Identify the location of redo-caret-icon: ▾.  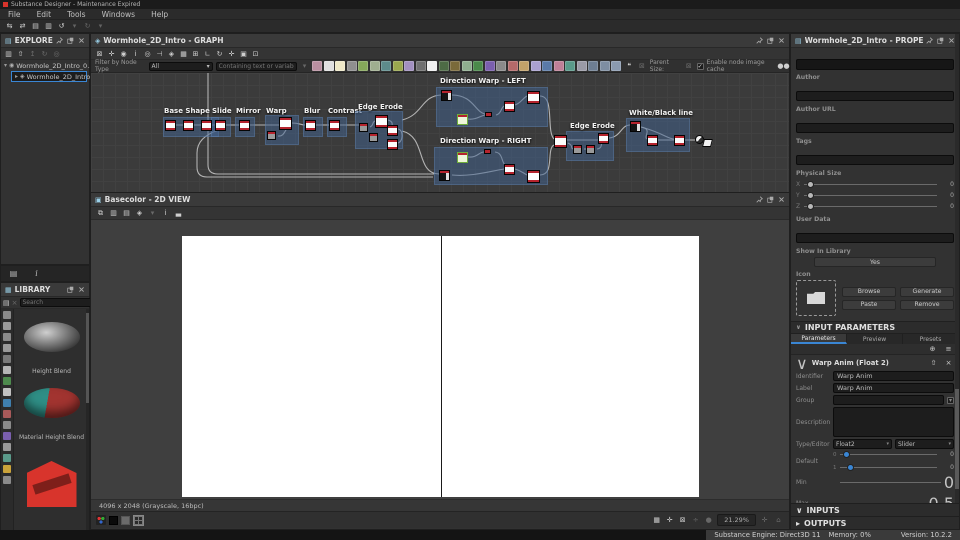
(100, 26).